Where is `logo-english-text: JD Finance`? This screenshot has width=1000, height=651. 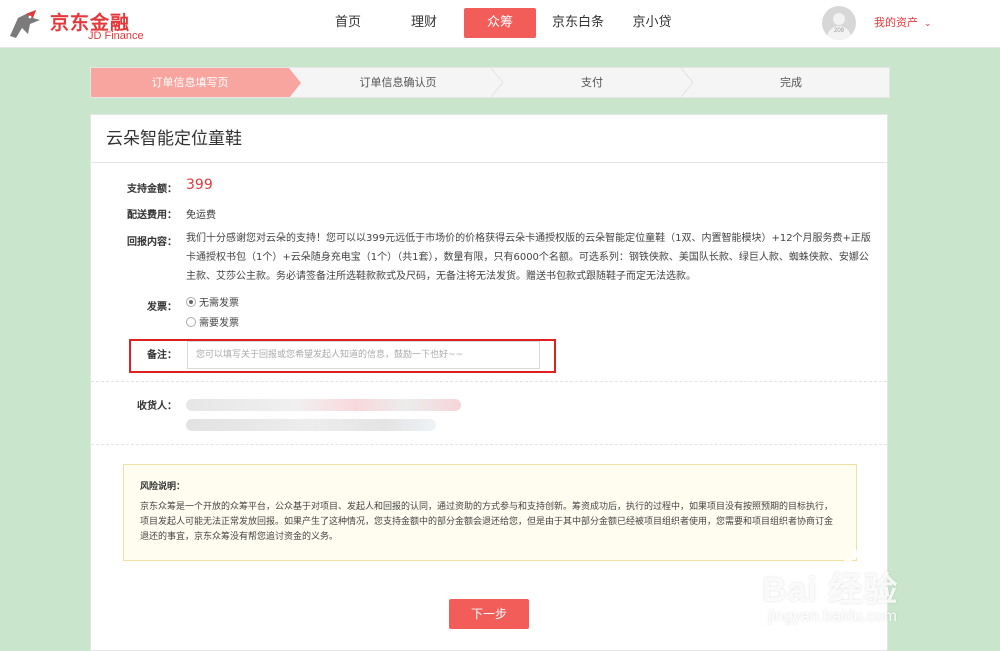
logo-english-text: JD Finance is located at coordinates (116, 36).